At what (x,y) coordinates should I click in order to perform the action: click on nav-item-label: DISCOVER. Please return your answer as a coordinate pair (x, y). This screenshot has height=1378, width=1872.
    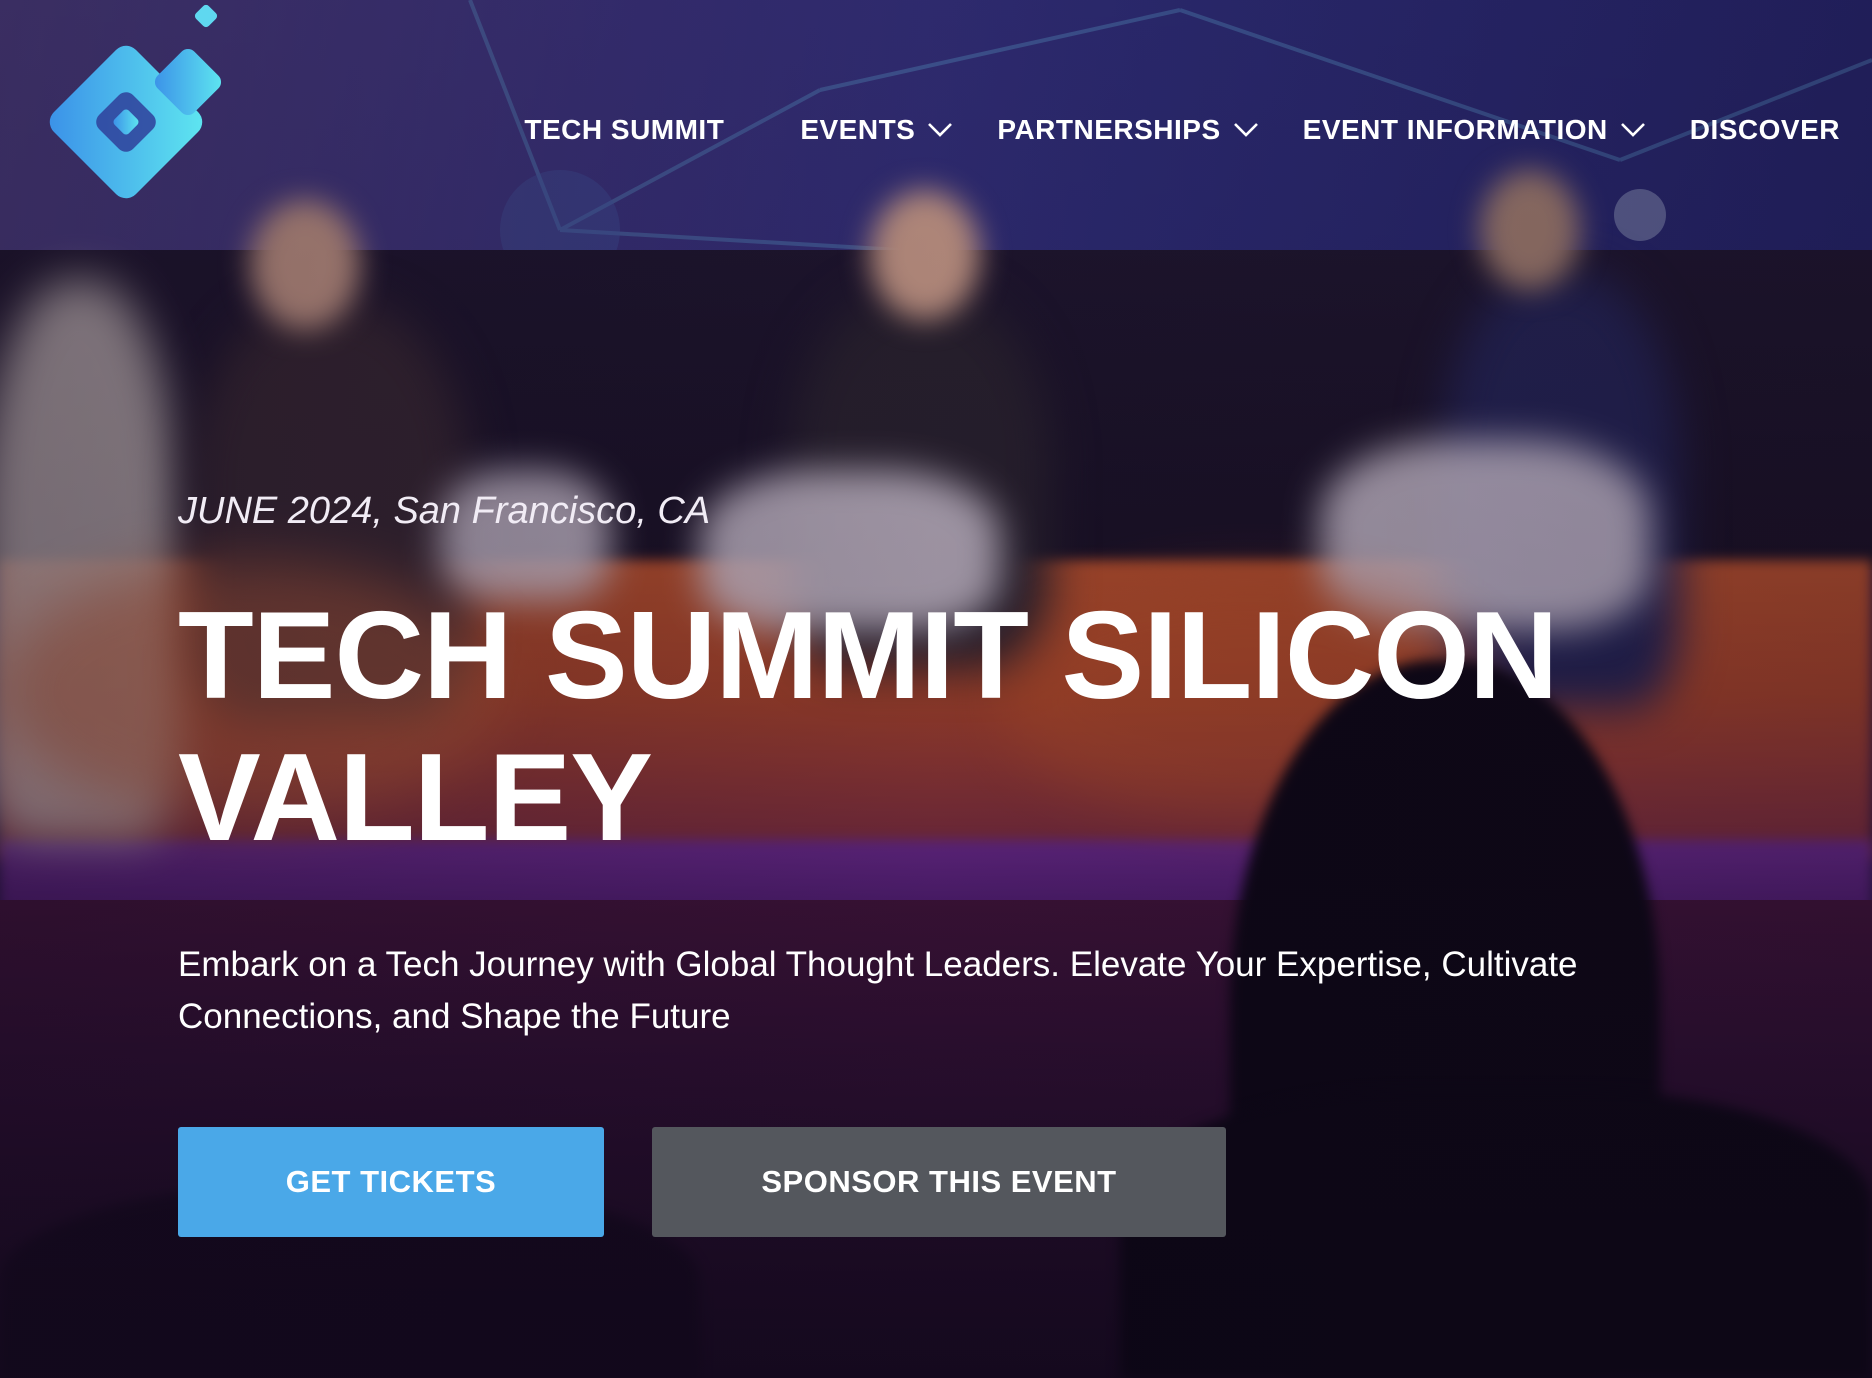
    Looking at the image, I should click on (1764, 129).